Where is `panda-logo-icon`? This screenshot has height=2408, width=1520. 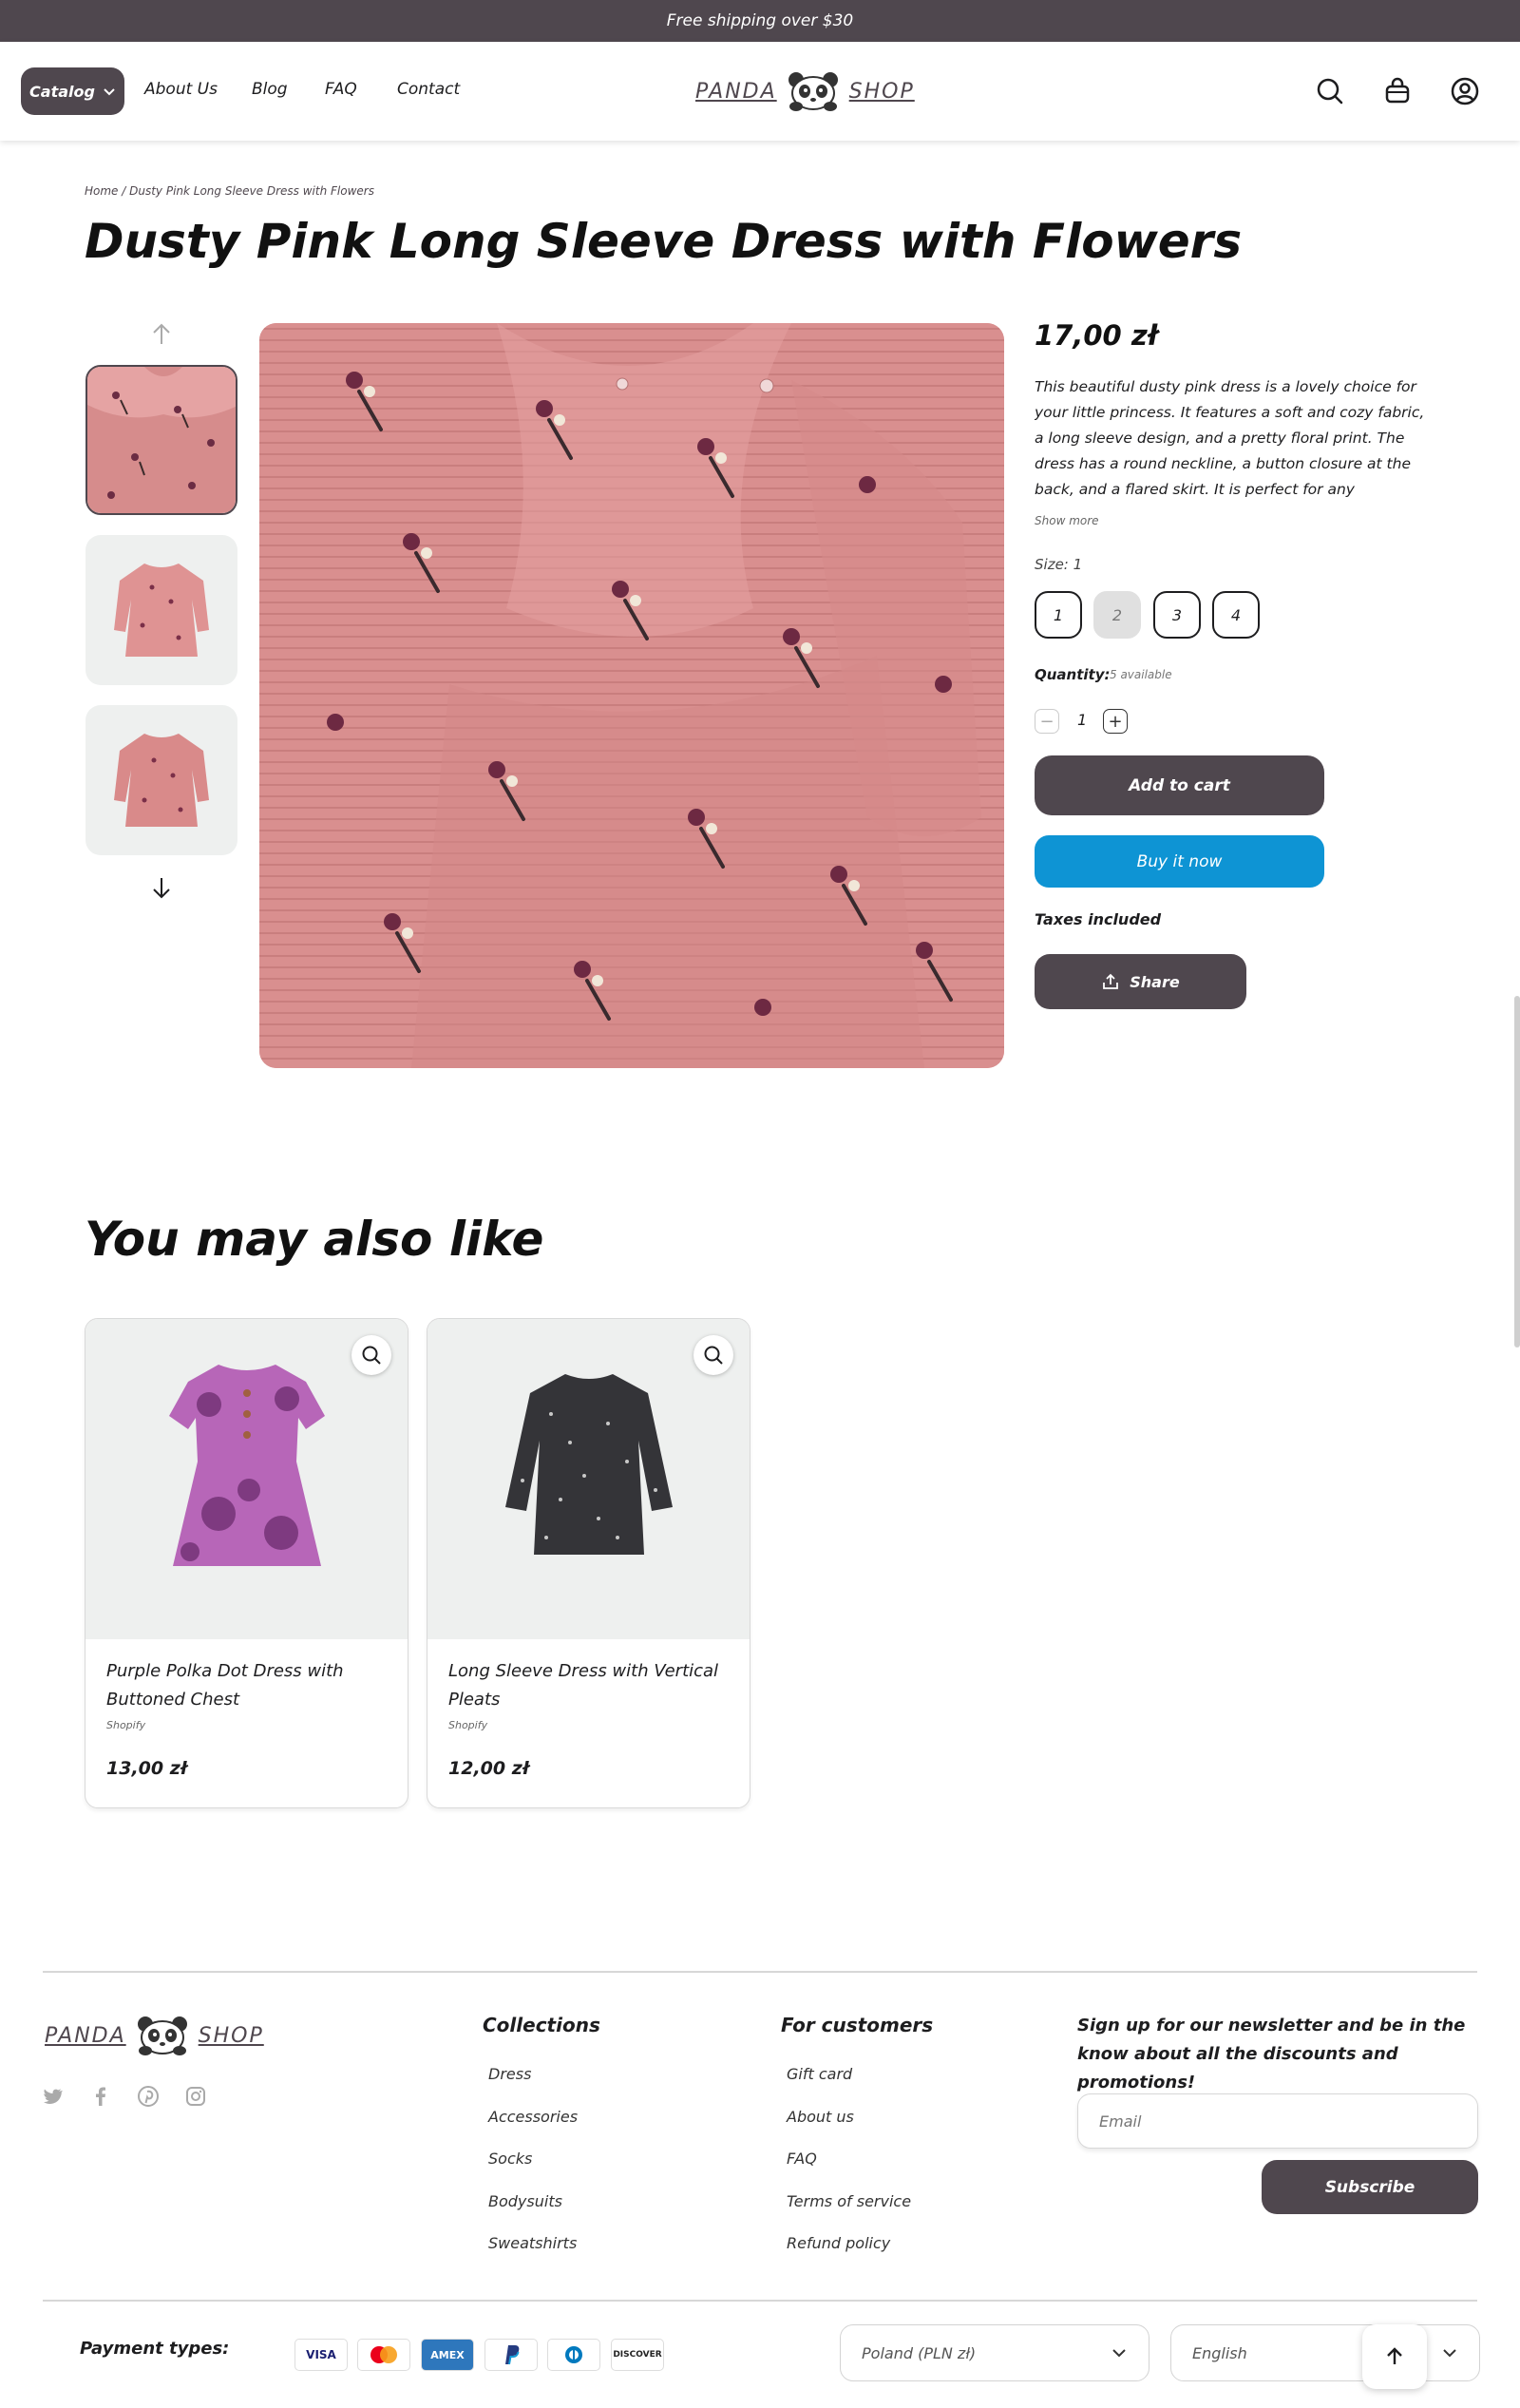
panda-logo-icon is located at coordinates (162, 2036).